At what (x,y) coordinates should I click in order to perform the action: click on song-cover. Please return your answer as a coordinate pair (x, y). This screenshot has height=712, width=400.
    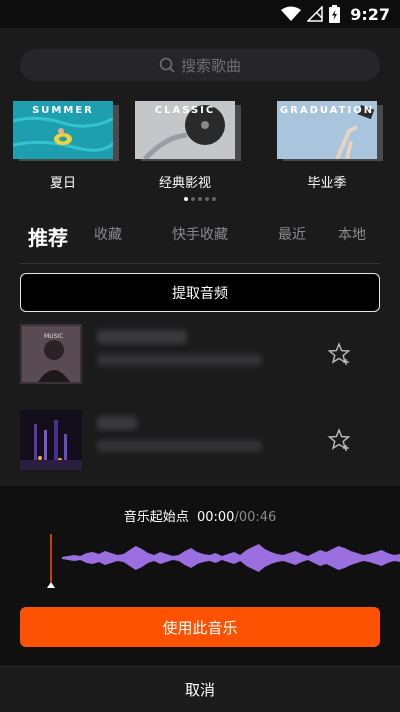
    Looking at the image, I should click on (51, 440).